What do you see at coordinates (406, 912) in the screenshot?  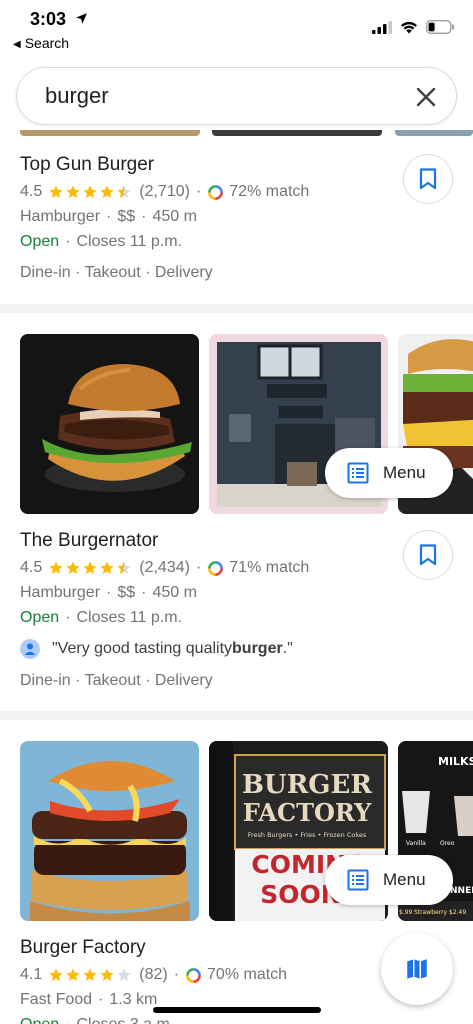 I see `price-1: $.99` at bounding box center [406, 912].